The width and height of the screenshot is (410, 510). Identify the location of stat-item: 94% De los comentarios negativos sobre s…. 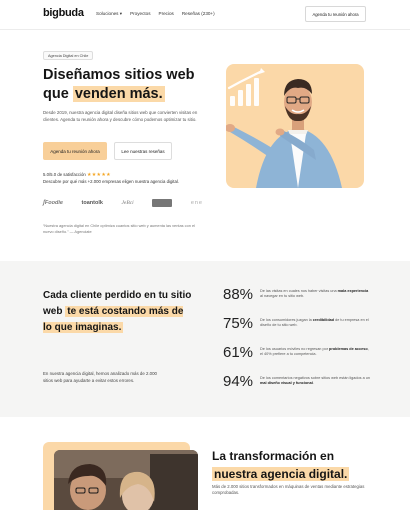
(298, 383).